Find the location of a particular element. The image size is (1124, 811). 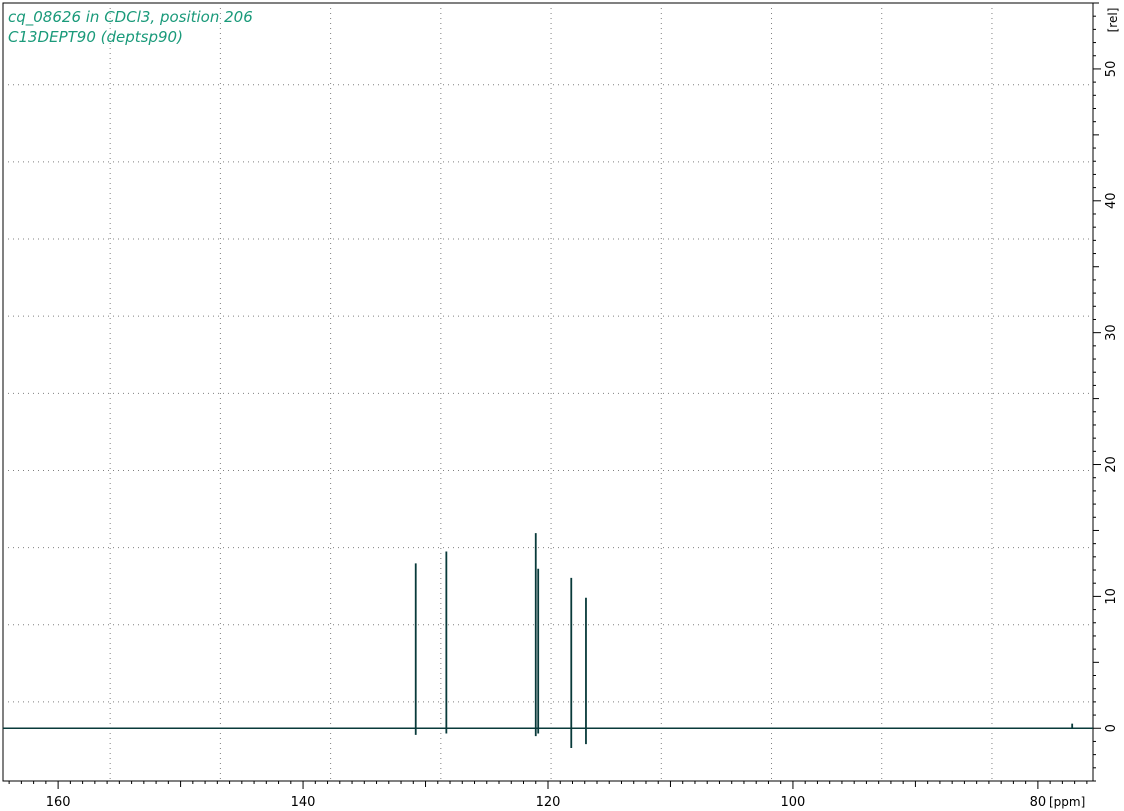

y-tick-label: 40 is located at coordinates (1111, 201).